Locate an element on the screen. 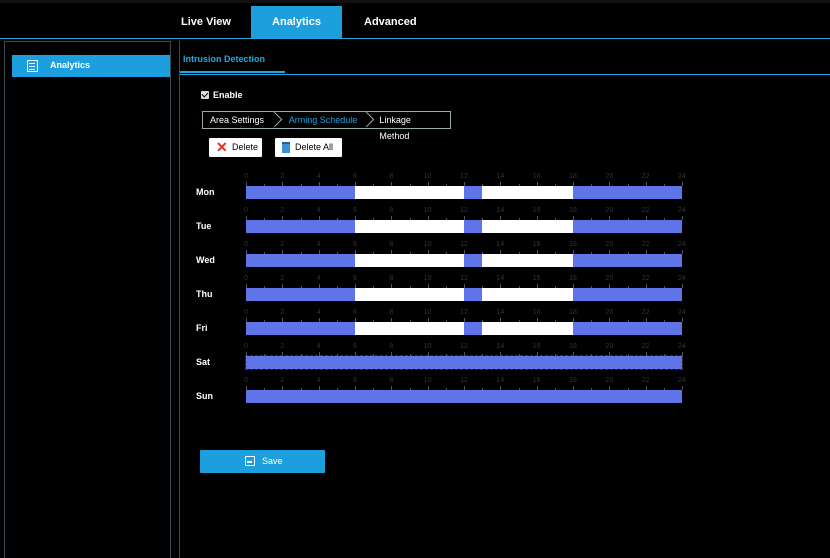 This screenshot has height=558, width=830. hour-tick-label: 14 is located at coordinates (500, 176).